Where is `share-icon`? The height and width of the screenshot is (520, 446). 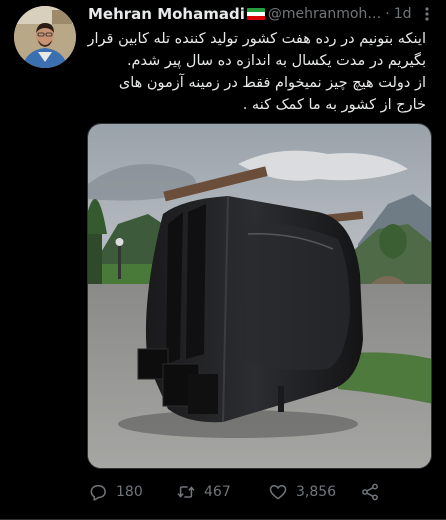
share-icon is located at coordinates (370, 492).